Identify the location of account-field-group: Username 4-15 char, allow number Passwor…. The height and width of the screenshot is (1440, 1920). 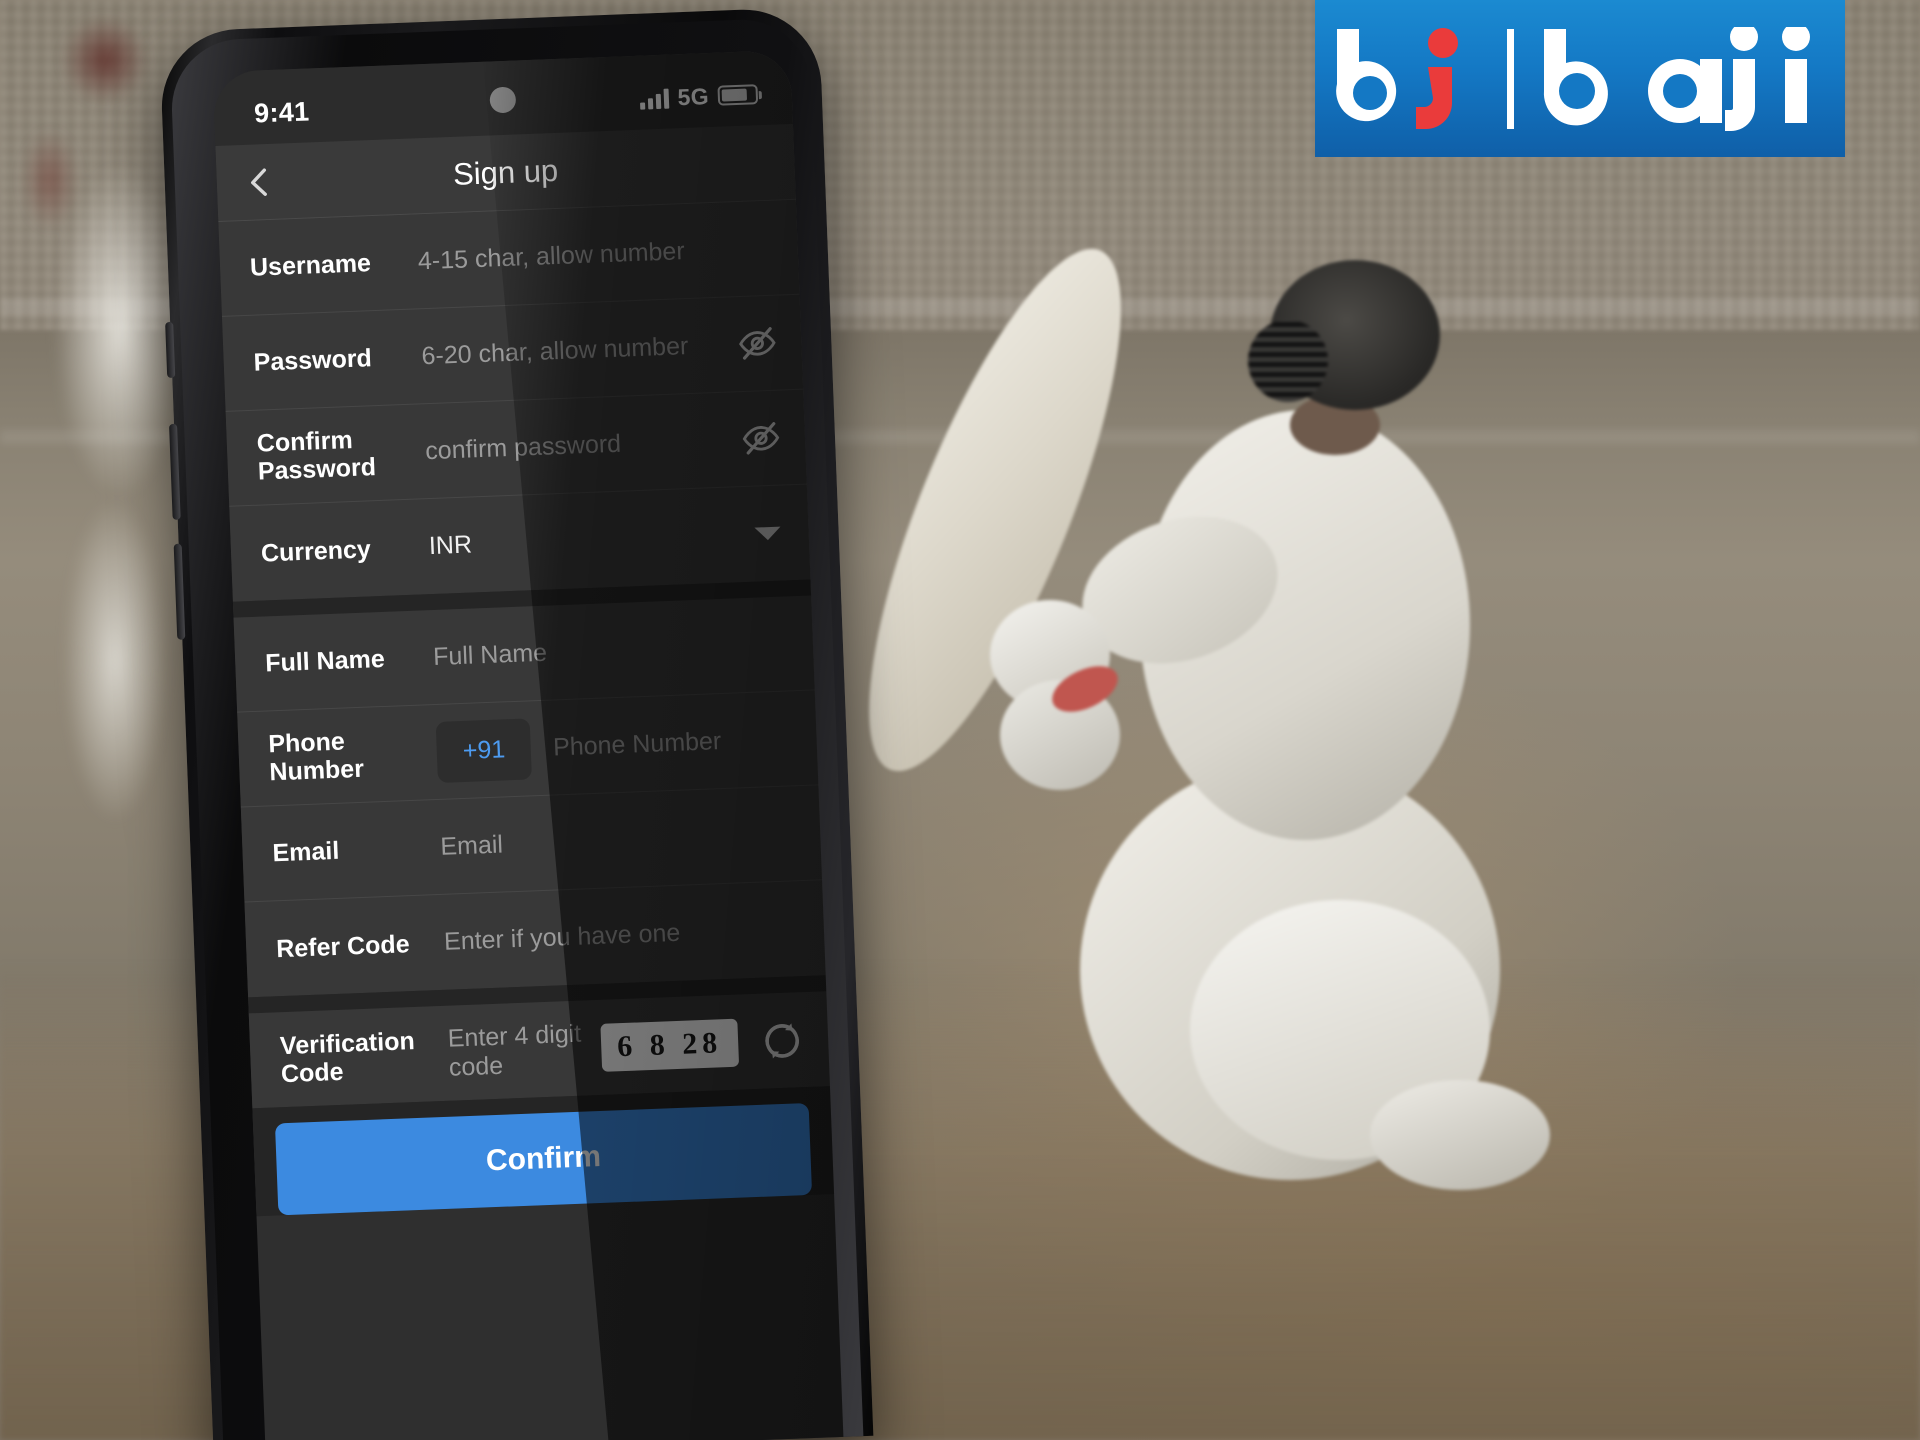
(514, 400).